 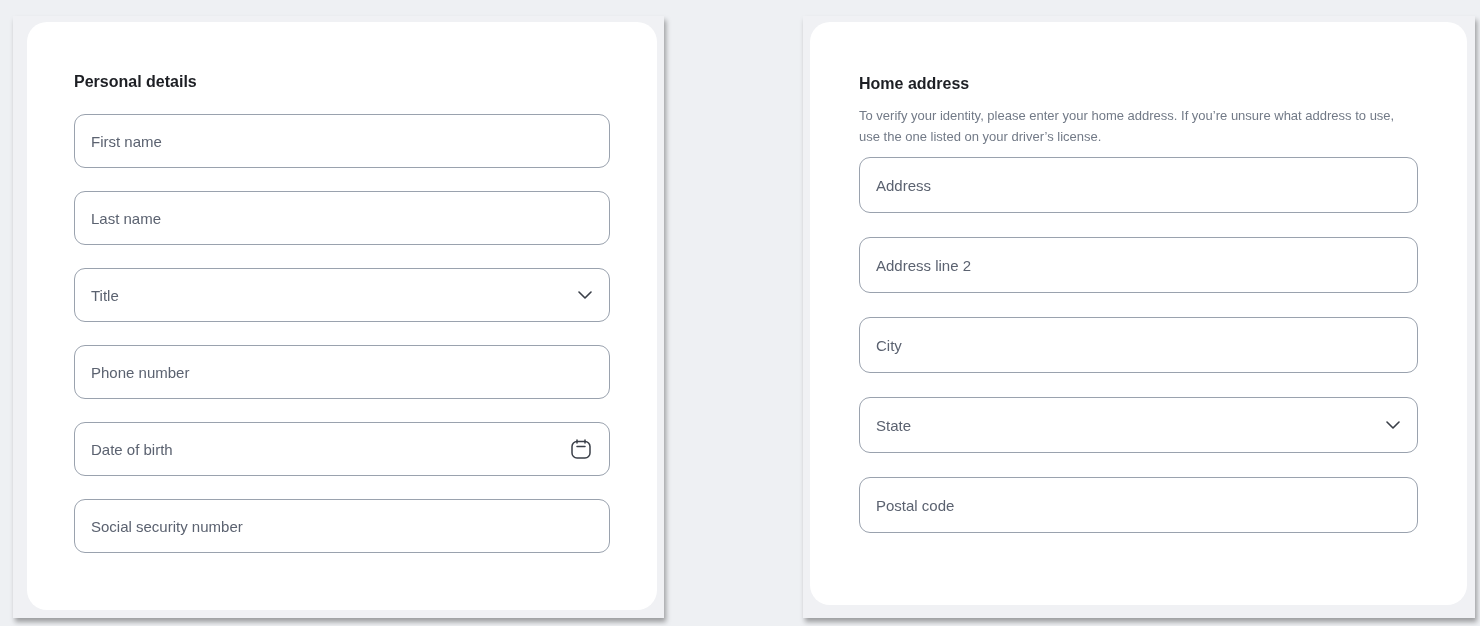 What do you see at coordinates (1138, 185) in the screenshot?
I see `input-field: Address` at bounding box center [1138, 185].